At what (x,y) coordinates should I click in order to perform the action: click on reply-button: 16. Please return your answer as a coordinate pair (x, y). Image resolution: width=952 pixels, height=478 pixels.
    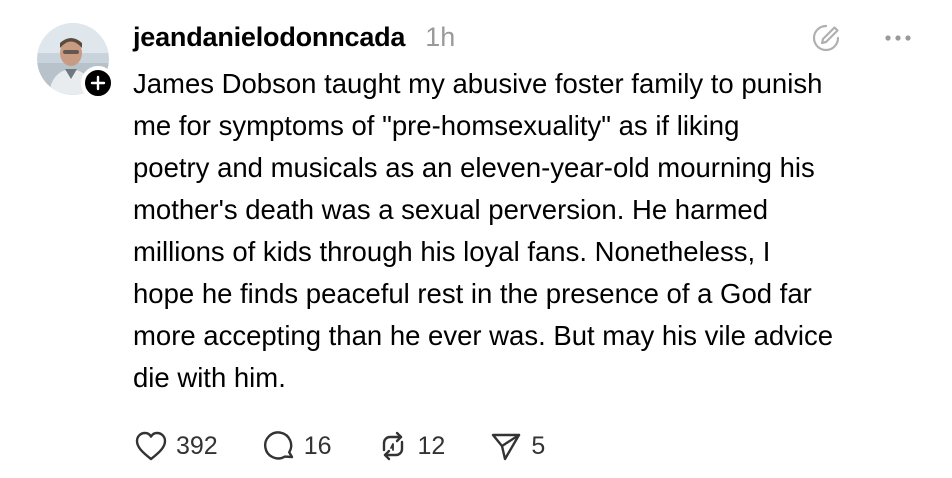
    Looking at the image, I should click on (297, 446).